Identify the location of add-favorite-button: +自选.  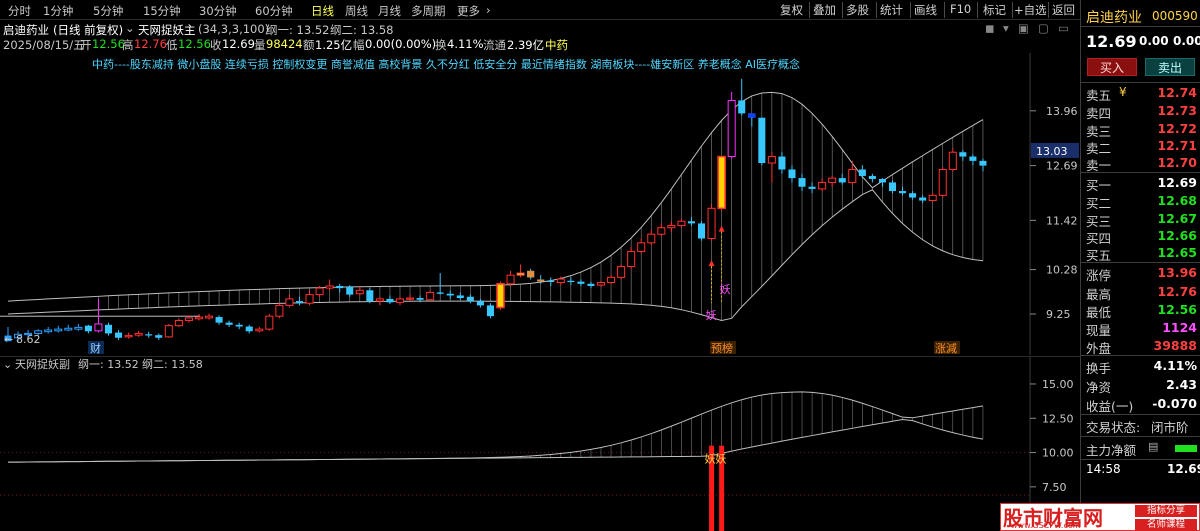
(1030, 10).